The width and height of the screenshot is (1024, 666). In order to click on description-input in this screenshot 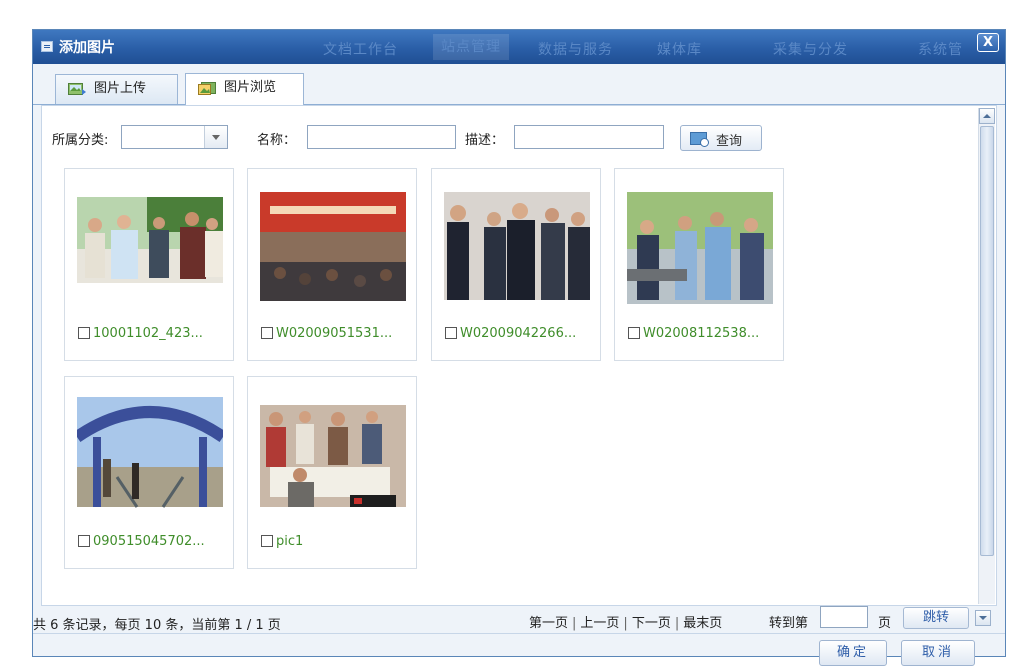, I will do `click(589, 137)`.